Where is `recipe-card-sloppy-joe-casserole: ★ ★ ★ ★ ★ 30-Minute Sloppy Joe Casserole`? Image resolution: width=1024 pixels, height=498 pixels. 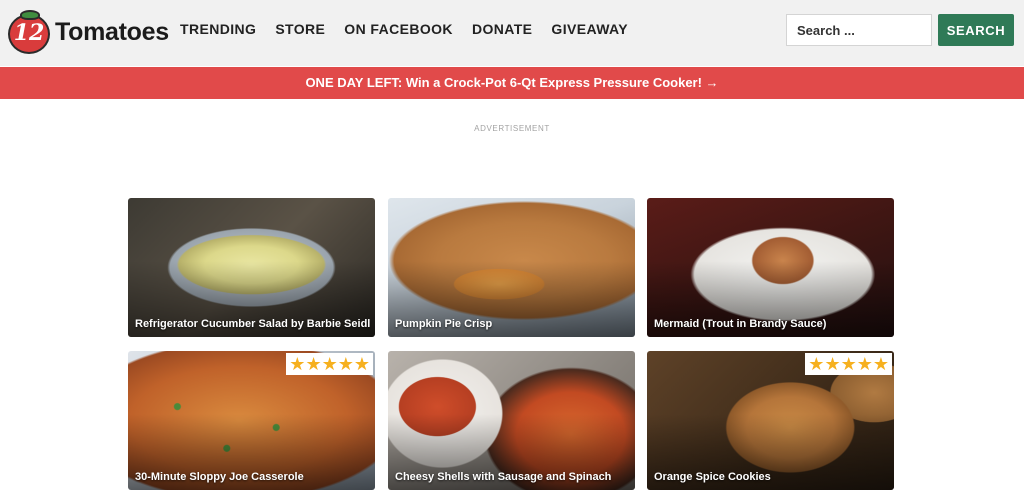
recipe-card-sloppy-joe-casserole: ★ ★ ★ ★ ★ 30-Minute Sloppy Joe Casserole is located at coordinates (251, 420).